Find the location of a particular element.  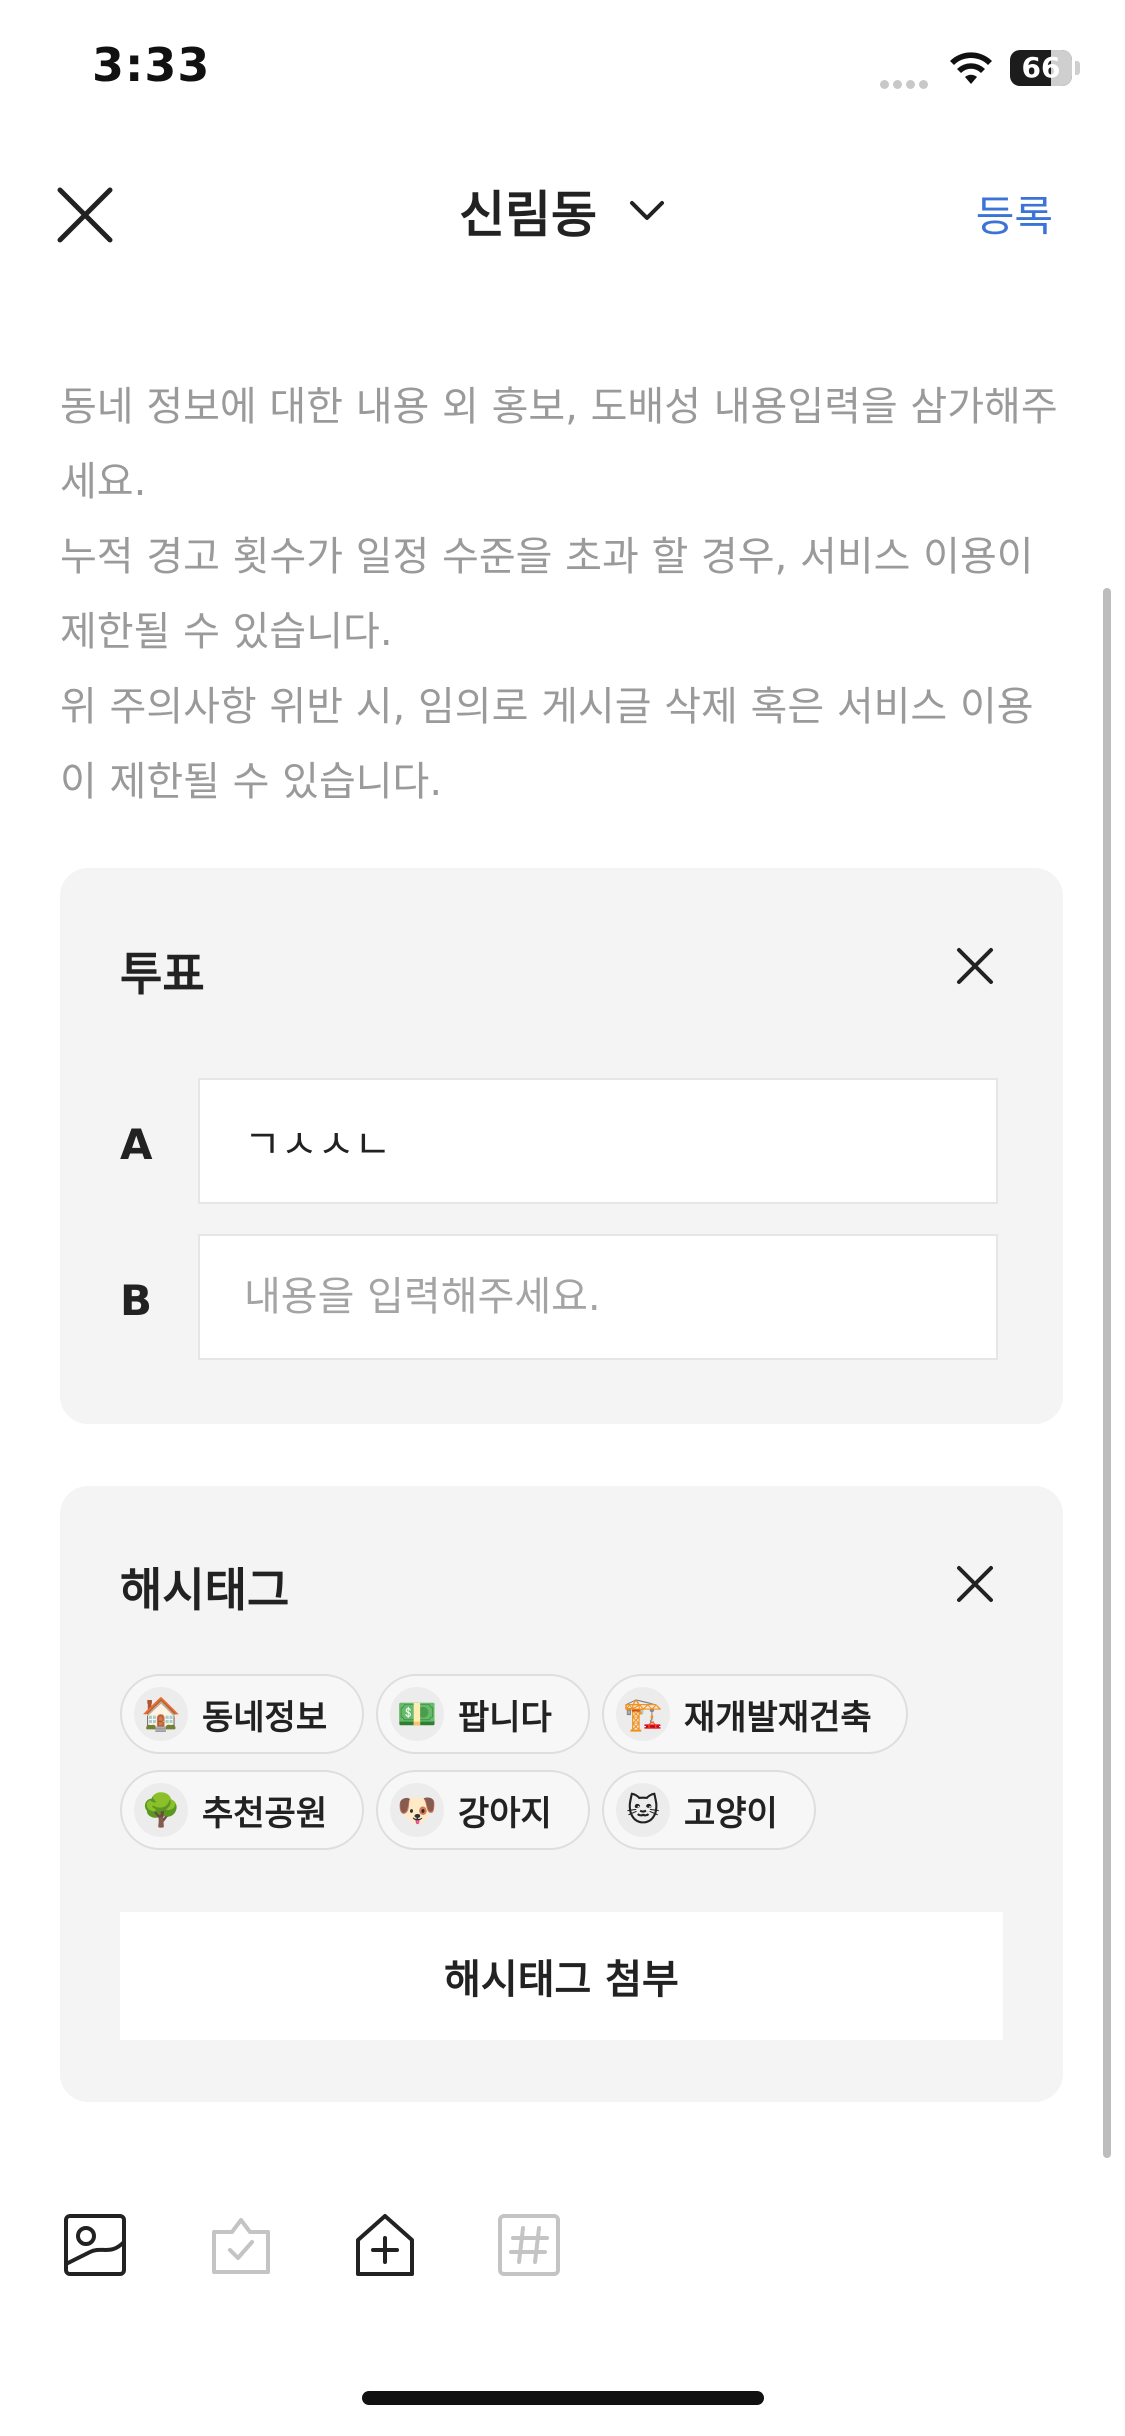

chevron-down-icon is located at coordinates (647, 210).